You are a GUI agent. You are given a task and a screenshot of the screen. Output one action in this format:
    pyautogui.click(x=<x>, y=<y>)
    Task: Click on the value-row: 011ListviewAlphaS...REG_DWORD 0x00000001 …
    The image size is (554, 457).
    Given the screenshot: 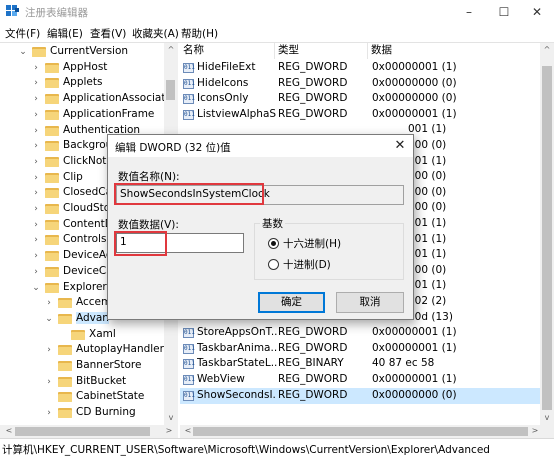 What is the action you would take?
    pyautogui.click(x=360, y=115)
    